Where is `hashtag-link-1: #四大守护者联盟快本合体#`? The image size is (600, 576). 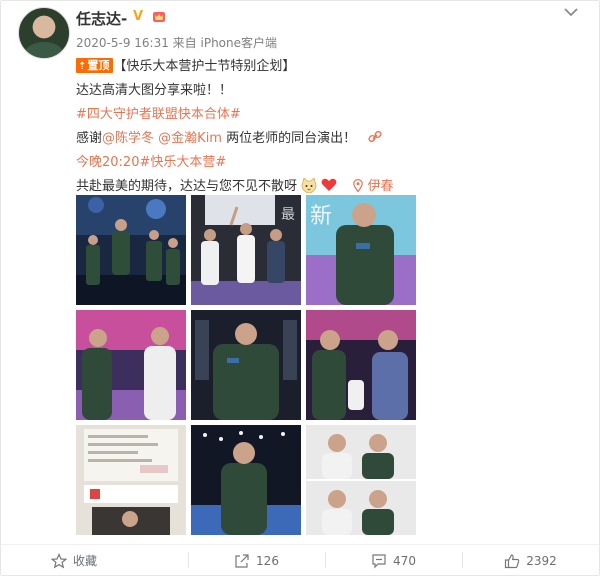 hashtag-link-1: #四大守护者联盟快本合体# is located at coordinates (331, 115).